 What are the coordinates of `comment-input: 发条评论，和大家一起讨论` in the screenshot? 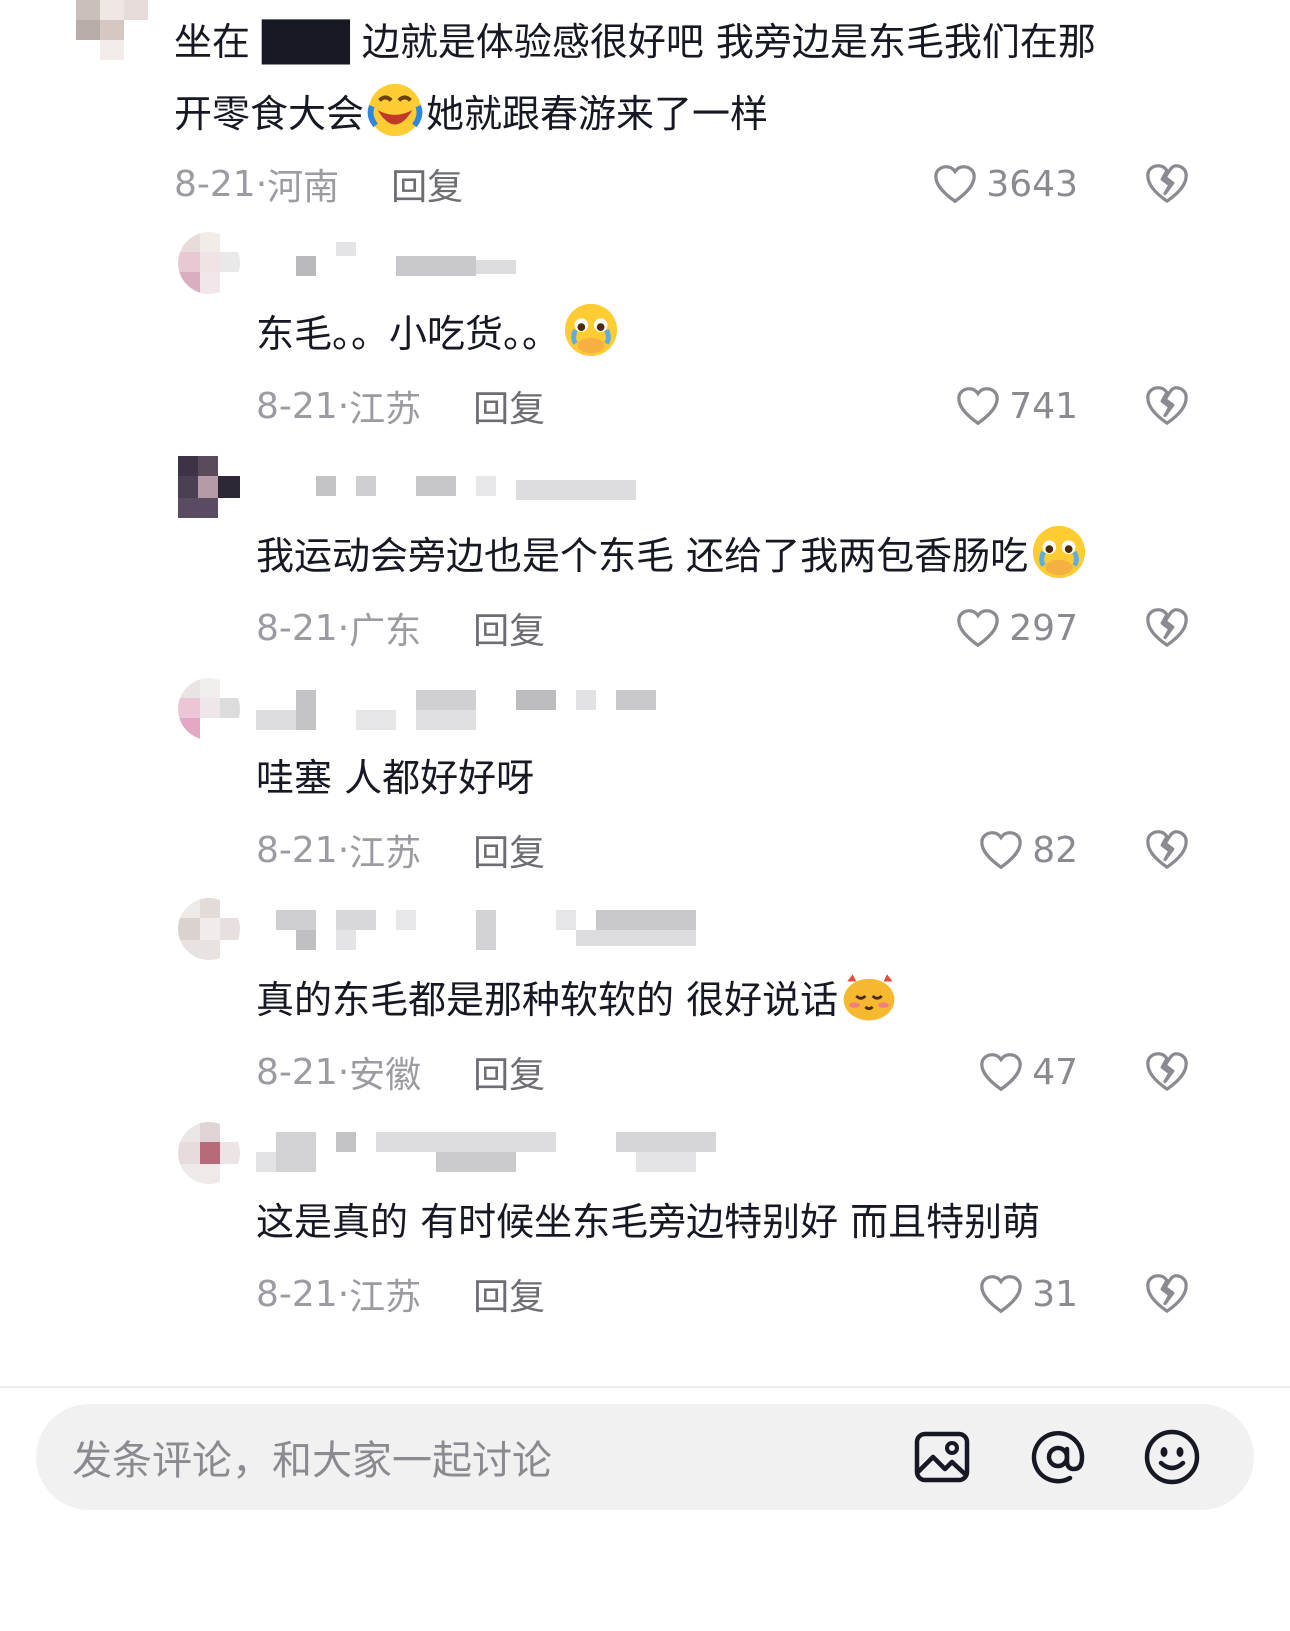 It's located at (312, 1457).